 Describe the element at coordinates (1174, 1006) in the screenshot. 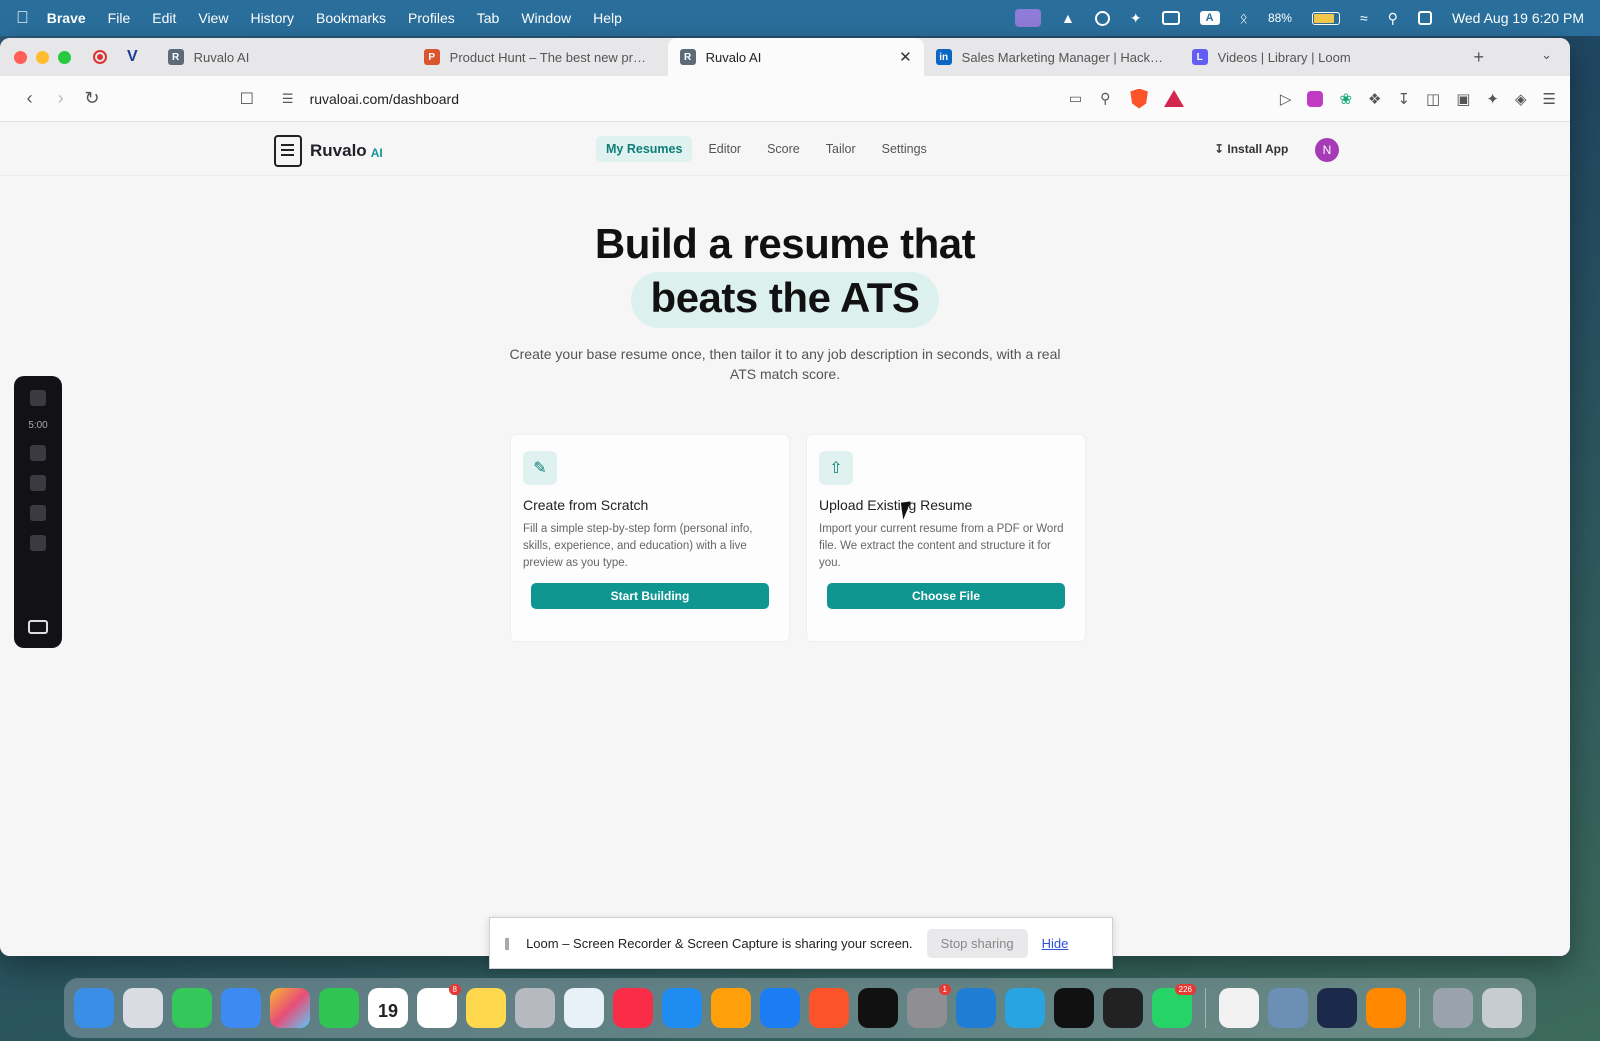

I see `whatsapp-icon: 226` at that location.